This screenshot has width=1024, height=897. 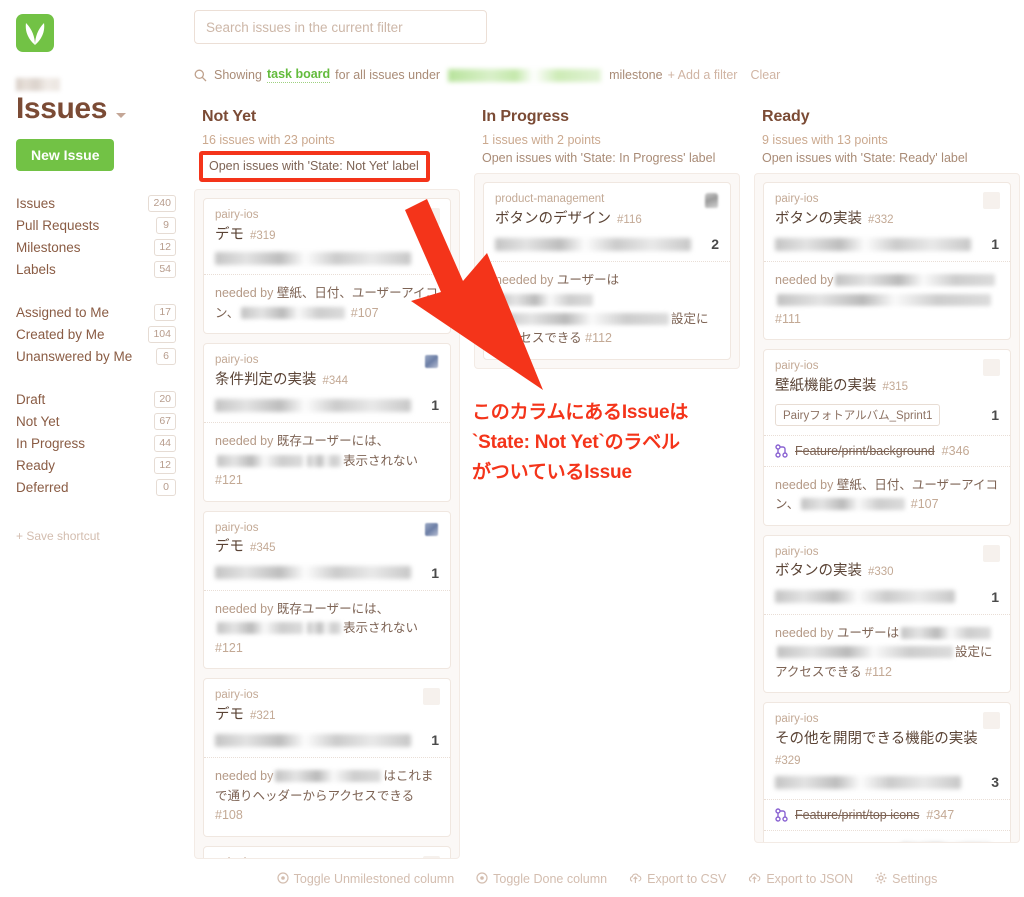 What do you see at coordinates (327, 259) in the screenshot?
I see `card-meta-row` at bounding box center [327, 259].